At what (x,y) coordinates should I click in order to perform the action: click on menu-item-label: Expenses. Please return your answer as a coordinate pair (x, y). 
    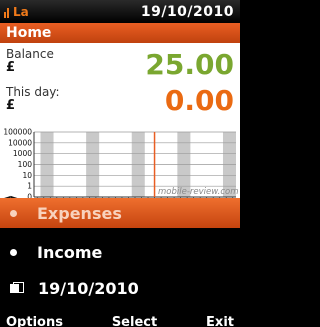
    Looking at the image, I should click on (79, 213).